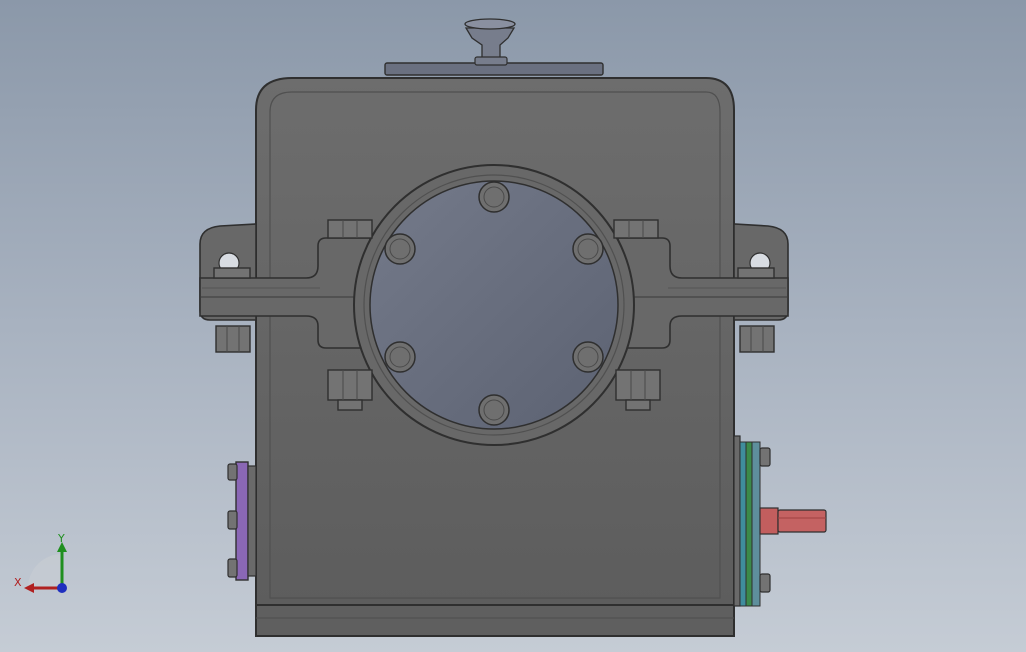  What do you see at coordinates (45, 567) in the screenshot?
I see `axis-triad-graphic` at bounding box center [45, 567].